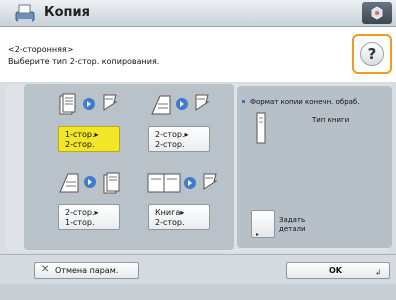 This screenshot has width=396, height=300. Describe the element at coordinates (170, 212) in the screenshot. I see `option-book-line1: Книга▸` at that location.